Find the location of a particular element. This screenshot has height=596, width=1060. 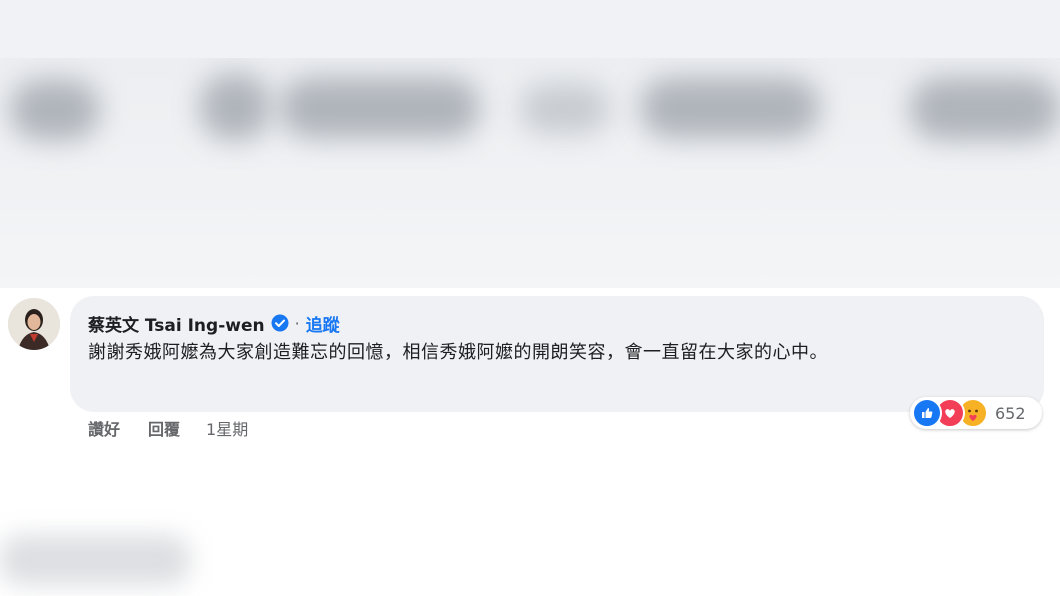

blurred-bottom-area is located at coordinates (95, 560).